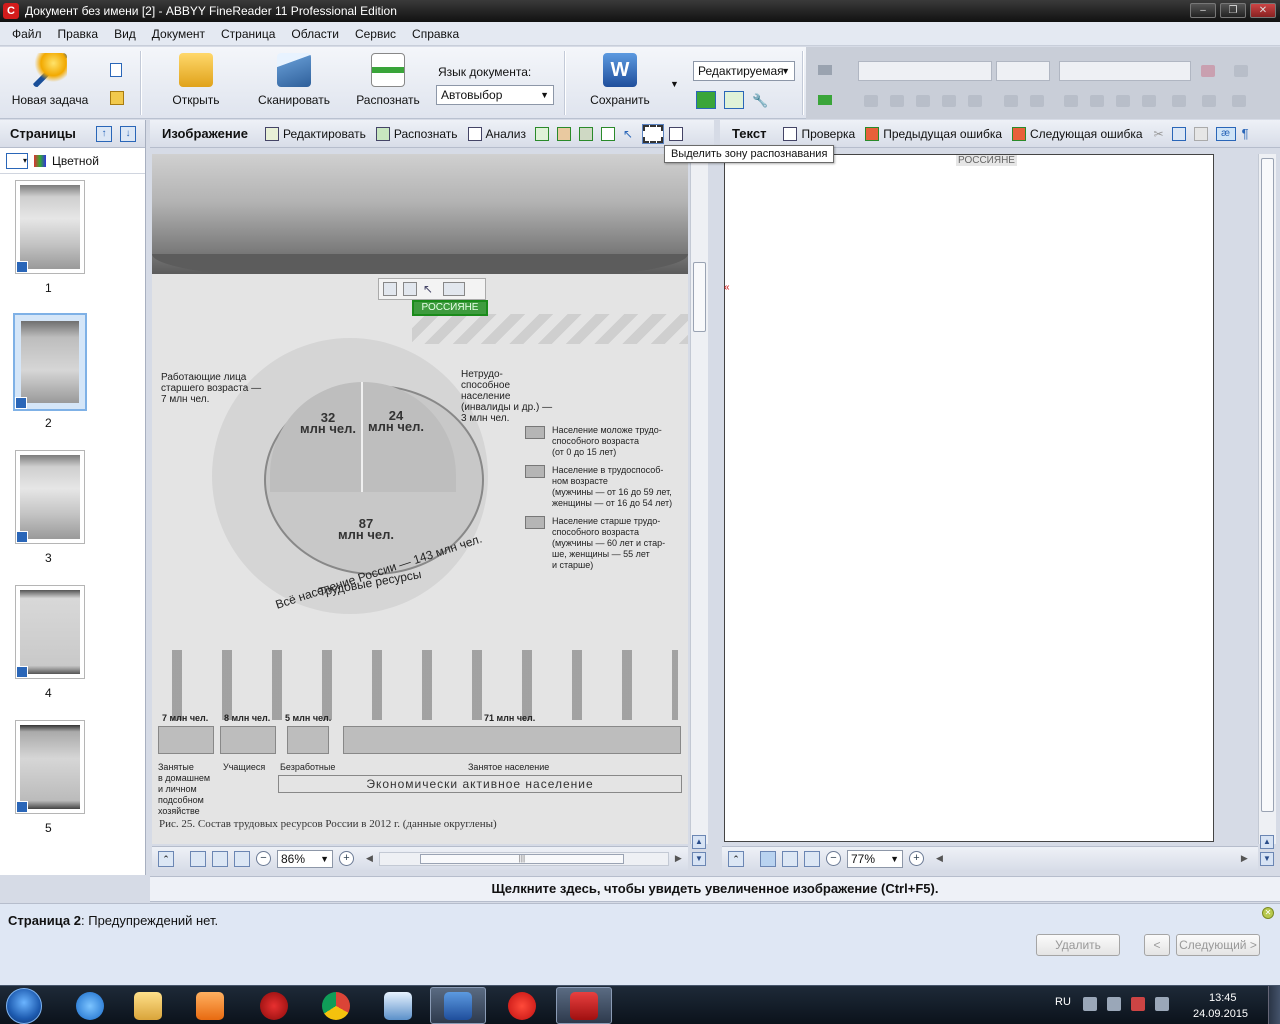 The image size is (1280, 1024). Describe the element at coordinates (933, 133) in the screenshot. I see `previous-error-button: Предыдущая ошибка` at that location.